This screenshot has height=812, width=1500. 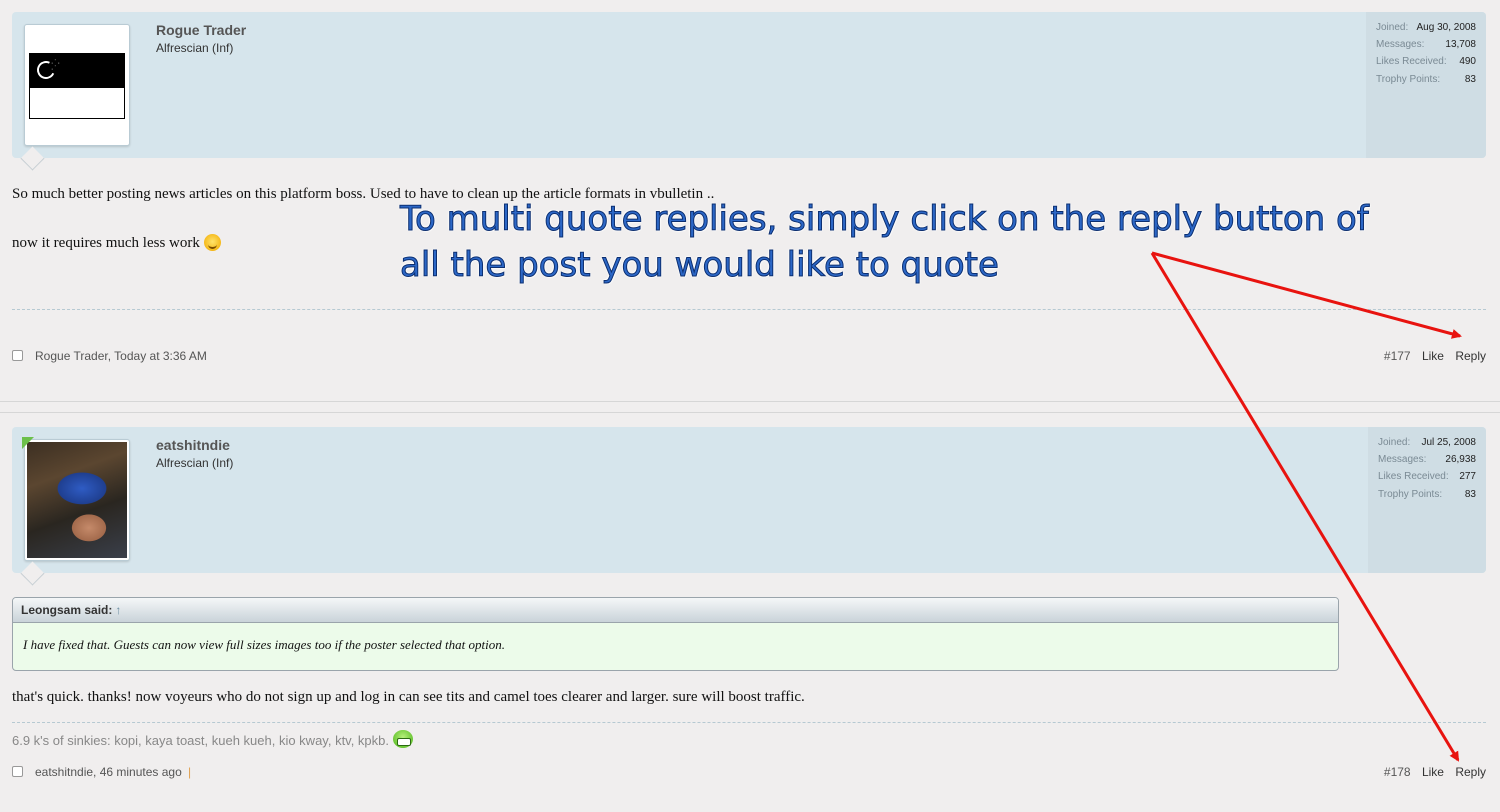 What do you see at coordinates (193, 445) in the screenshot?
I see `username: eatshitndie` at bounding box center [193, 445].